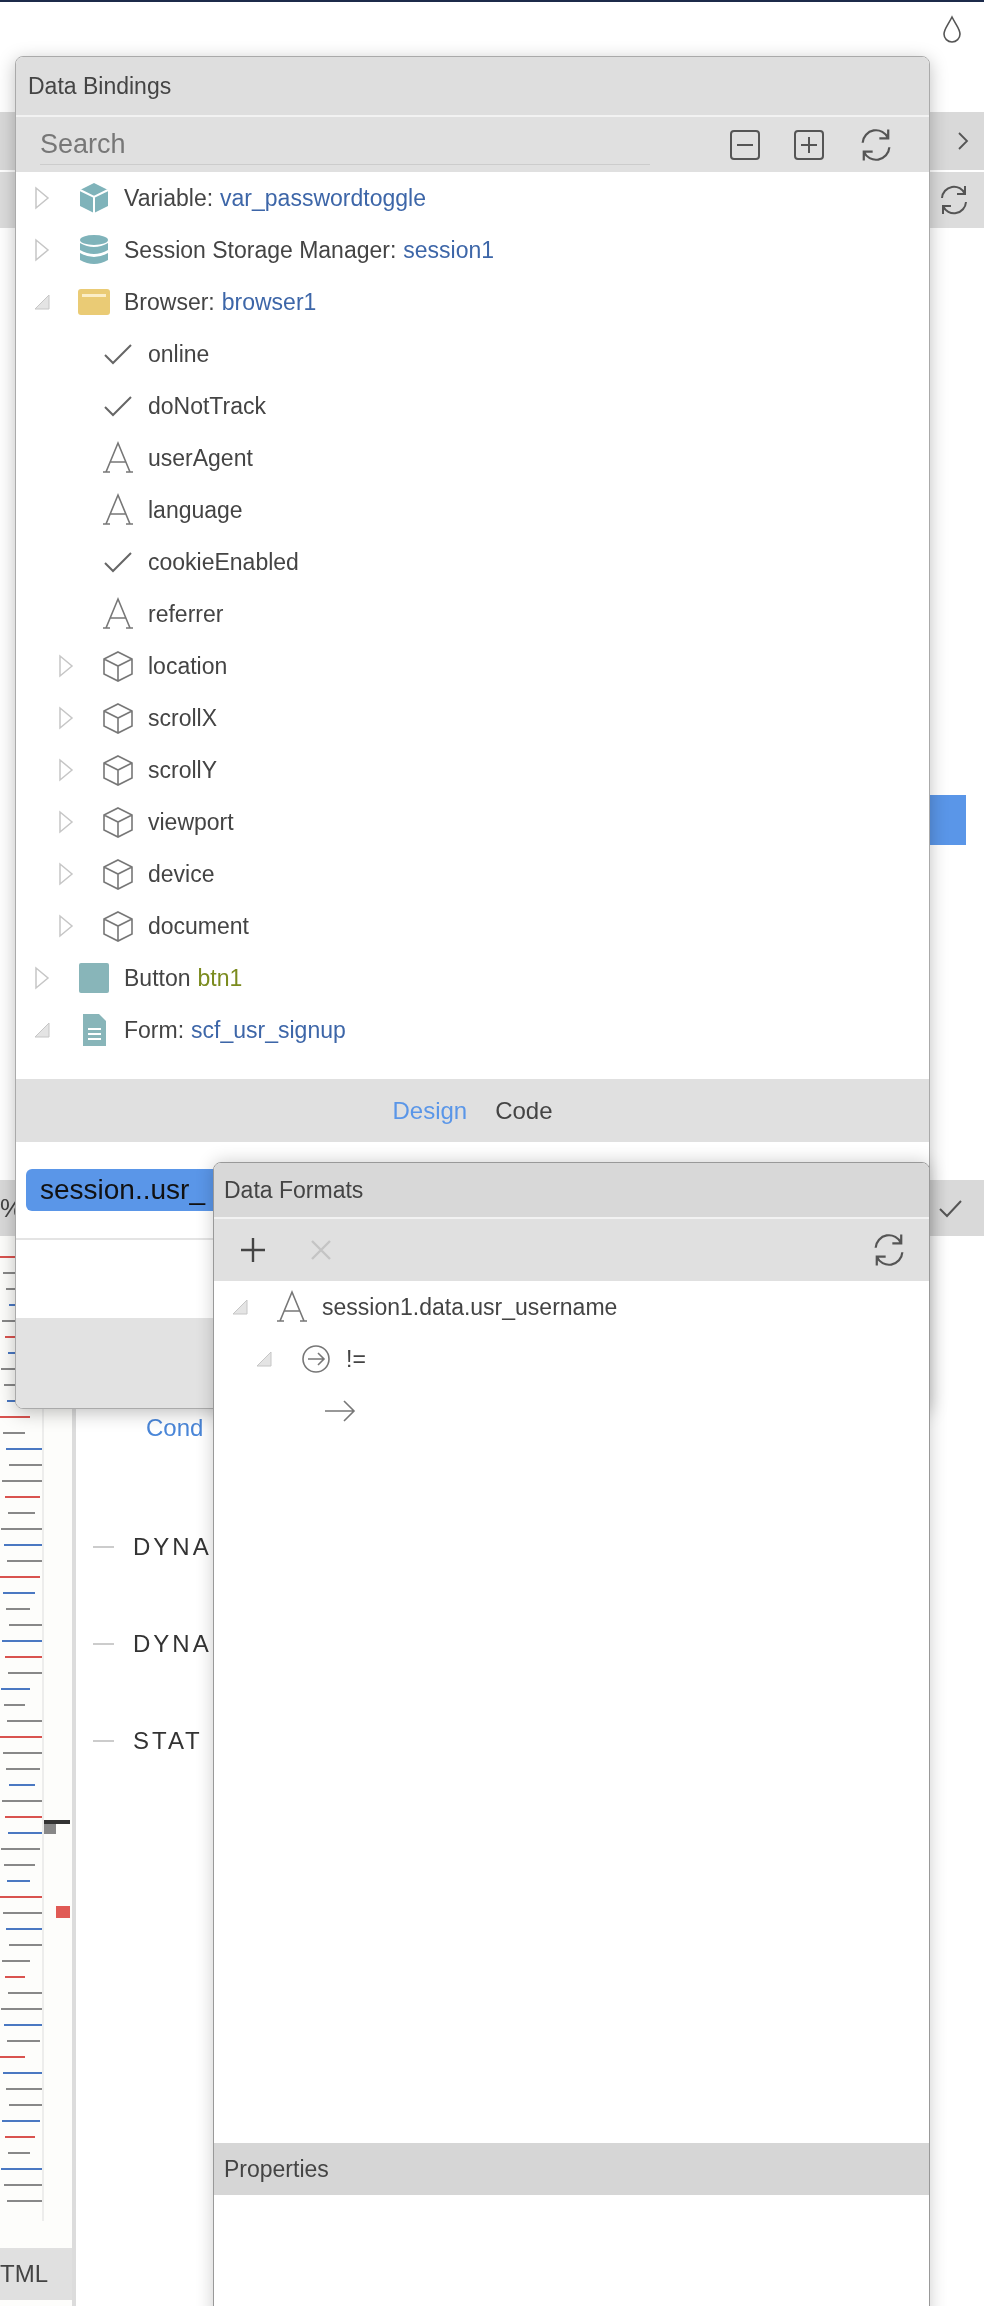 Image resolution: width=984 pixels, height=2306 pixels. Describe the element at coordinates (260, 250) in the screenshot. I see `tree-item-label: Session Storage Manager:` at that location.